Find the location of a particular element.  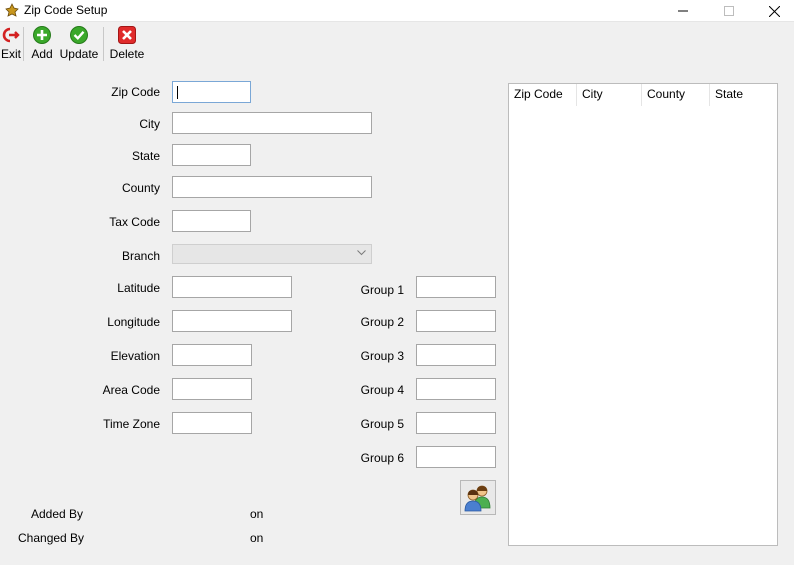

group3-label: Group 3 is located at coordinates (382, 356).